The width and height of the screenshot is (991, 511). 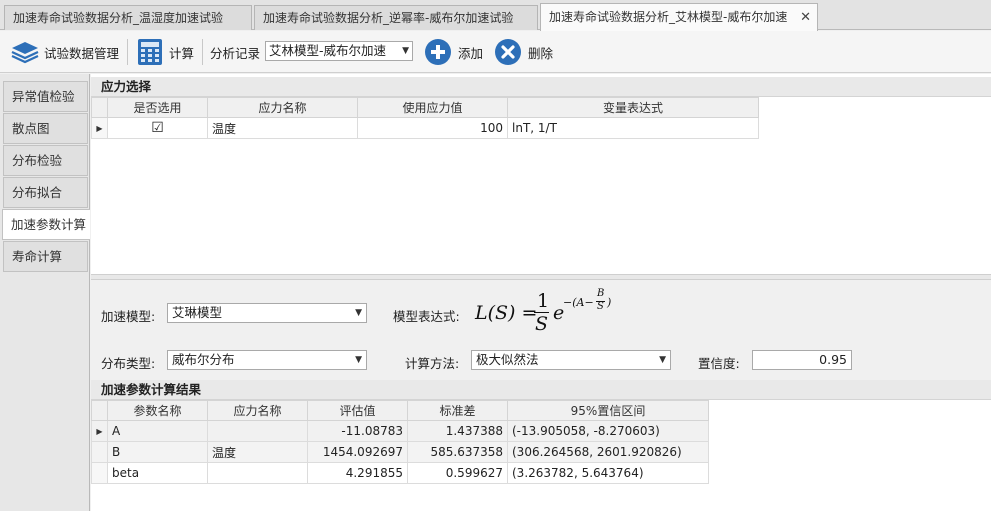 I want to click on delete-button: 删除, so click(x=523, y=52).